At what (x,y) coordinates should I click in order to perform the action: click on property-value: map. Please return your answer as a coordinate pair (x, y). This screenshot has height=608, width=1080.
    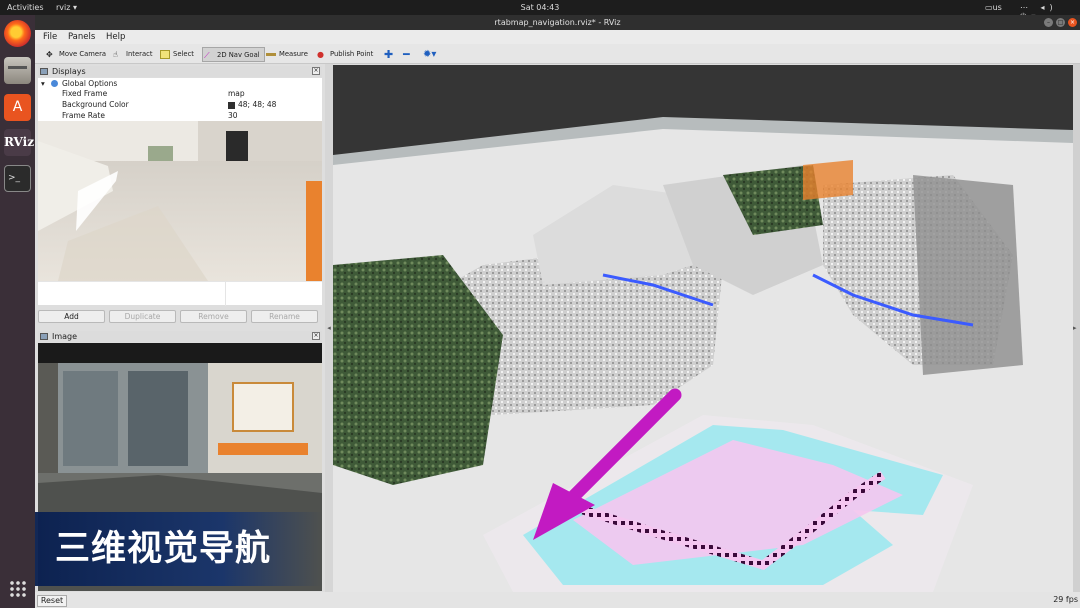
    Looking at the image, I should click on (236, 94).